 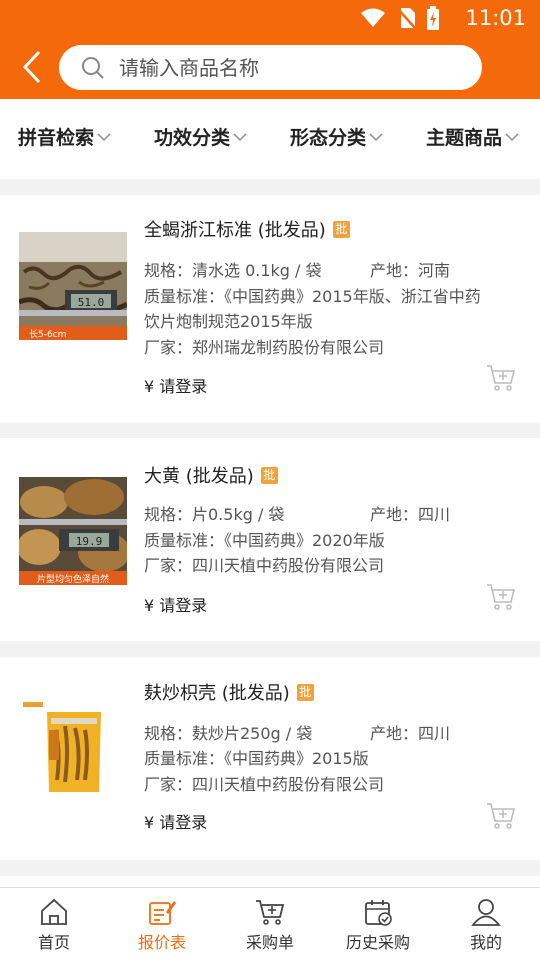 What do you see at coordinates (54, 911) in the screenshot?
I see `home-icon` at bounding box center [54, 911].